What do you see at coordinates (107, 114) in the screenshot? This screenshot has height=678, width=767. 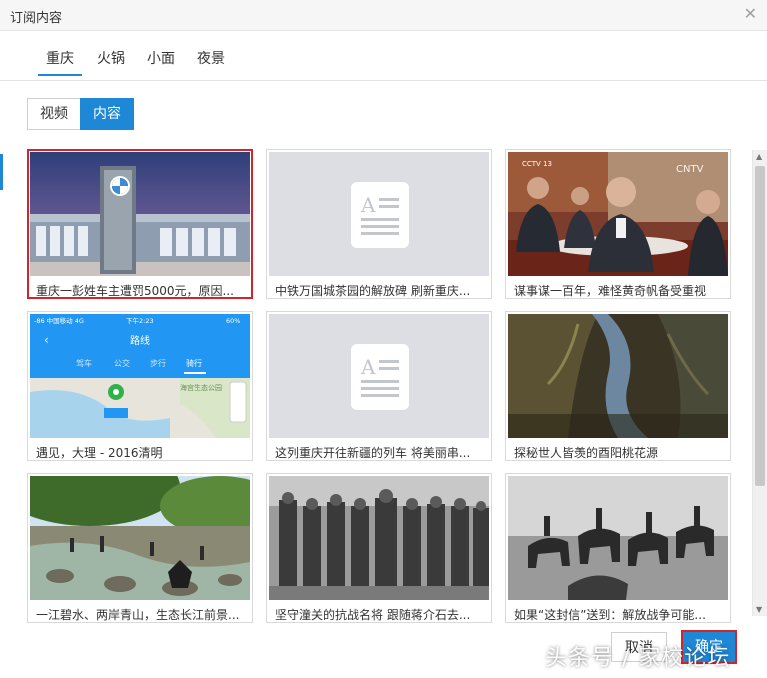 I see `toggle-content: 内容` at bounding box center [107, 114].